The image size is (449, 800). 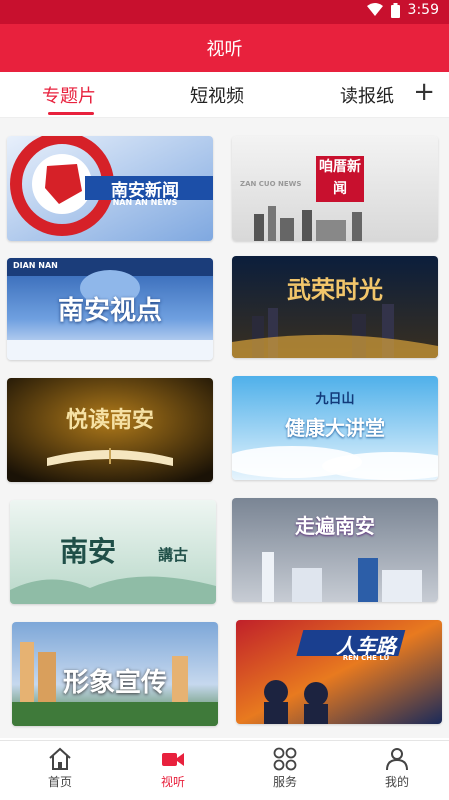 I want to click on card-subtitle: 九日山, so click(x=335, y=399).